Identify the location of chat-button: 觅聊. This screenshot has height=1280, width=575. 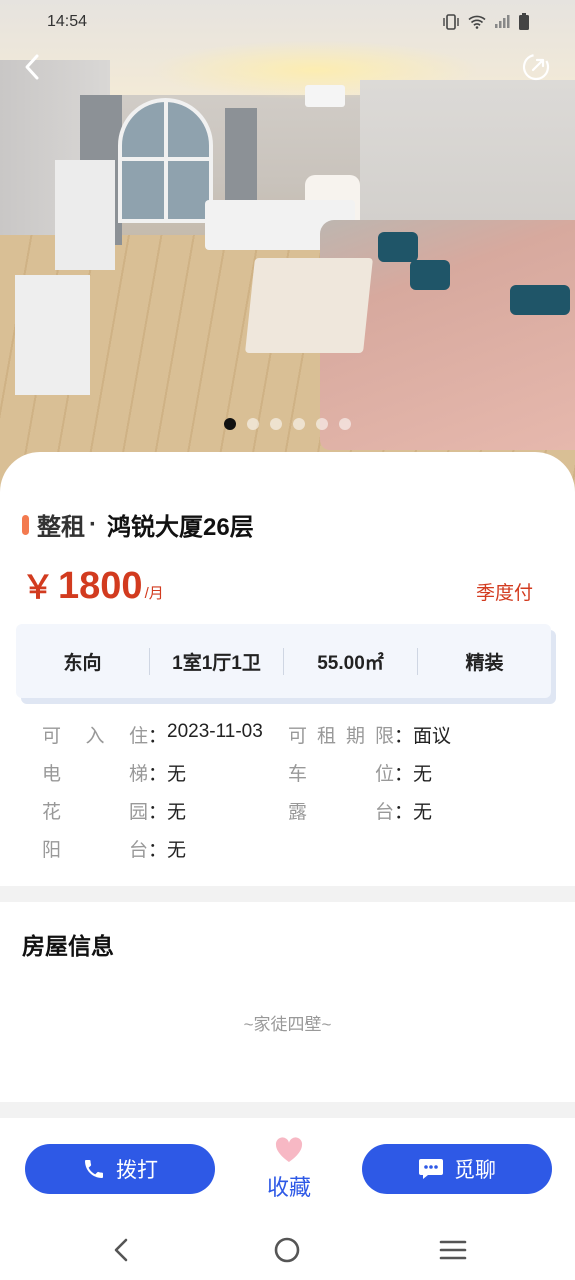
(457, 1169).